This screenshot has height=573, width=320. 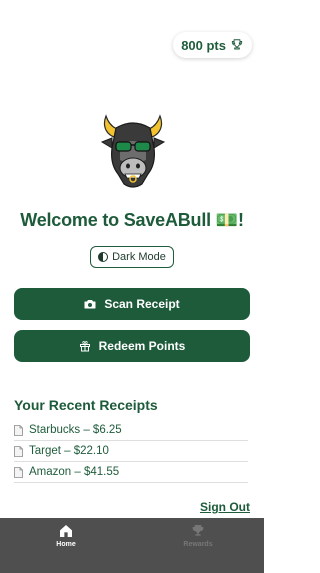 What do you see at coordinates (139, 257) in the screenshot?
I see `dark-mode-label: Dark Mode` at bounding box center [139, 257].